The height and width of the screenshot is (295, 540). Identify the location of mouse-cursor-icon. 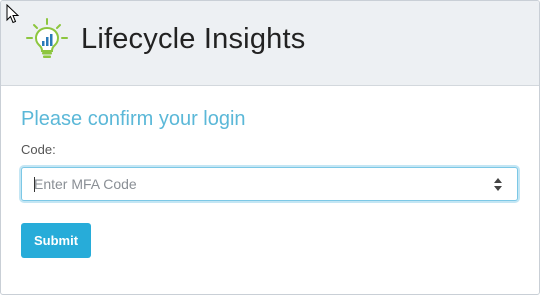
(13, 13).